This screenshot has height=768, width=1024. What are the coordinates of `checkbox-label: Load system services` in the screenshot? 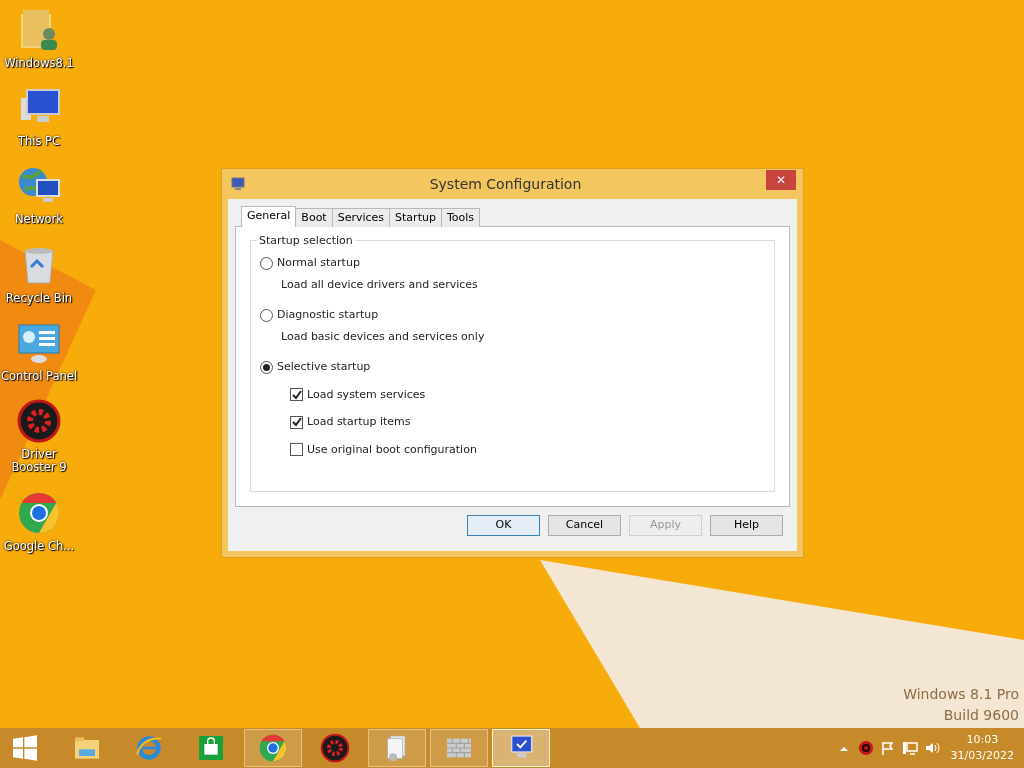 It's located at (366, 394).